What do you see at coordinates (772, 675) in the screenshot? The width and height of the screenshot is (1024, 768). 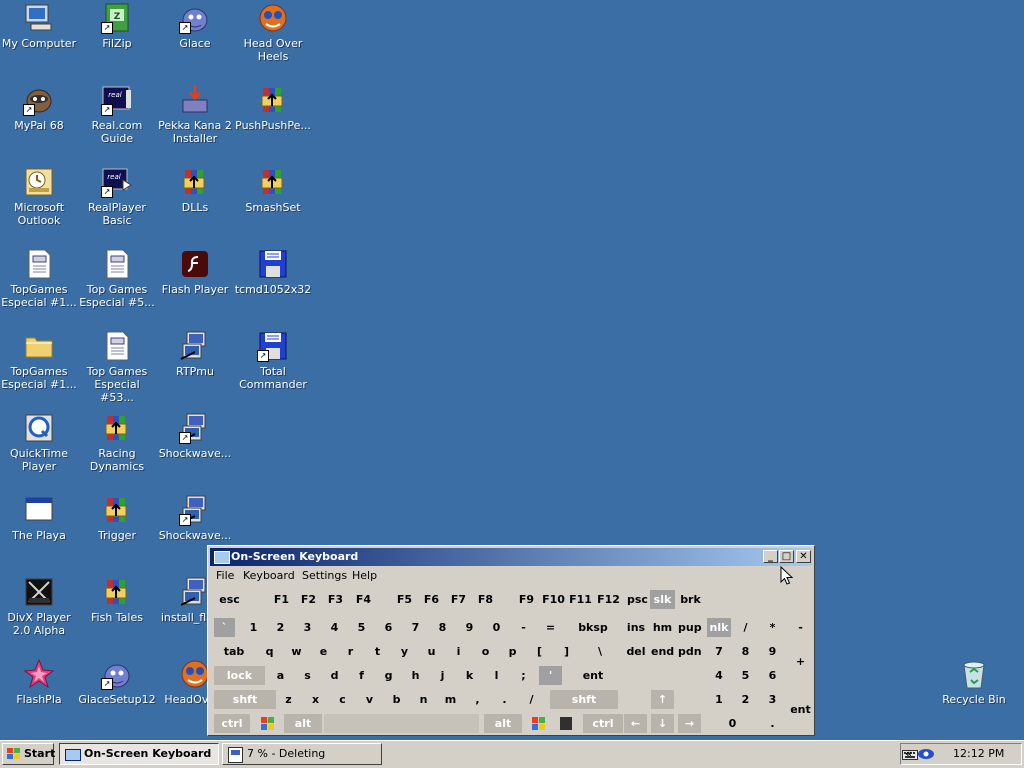 I see `key-a-15: 6` at bounding box center [772, 675].